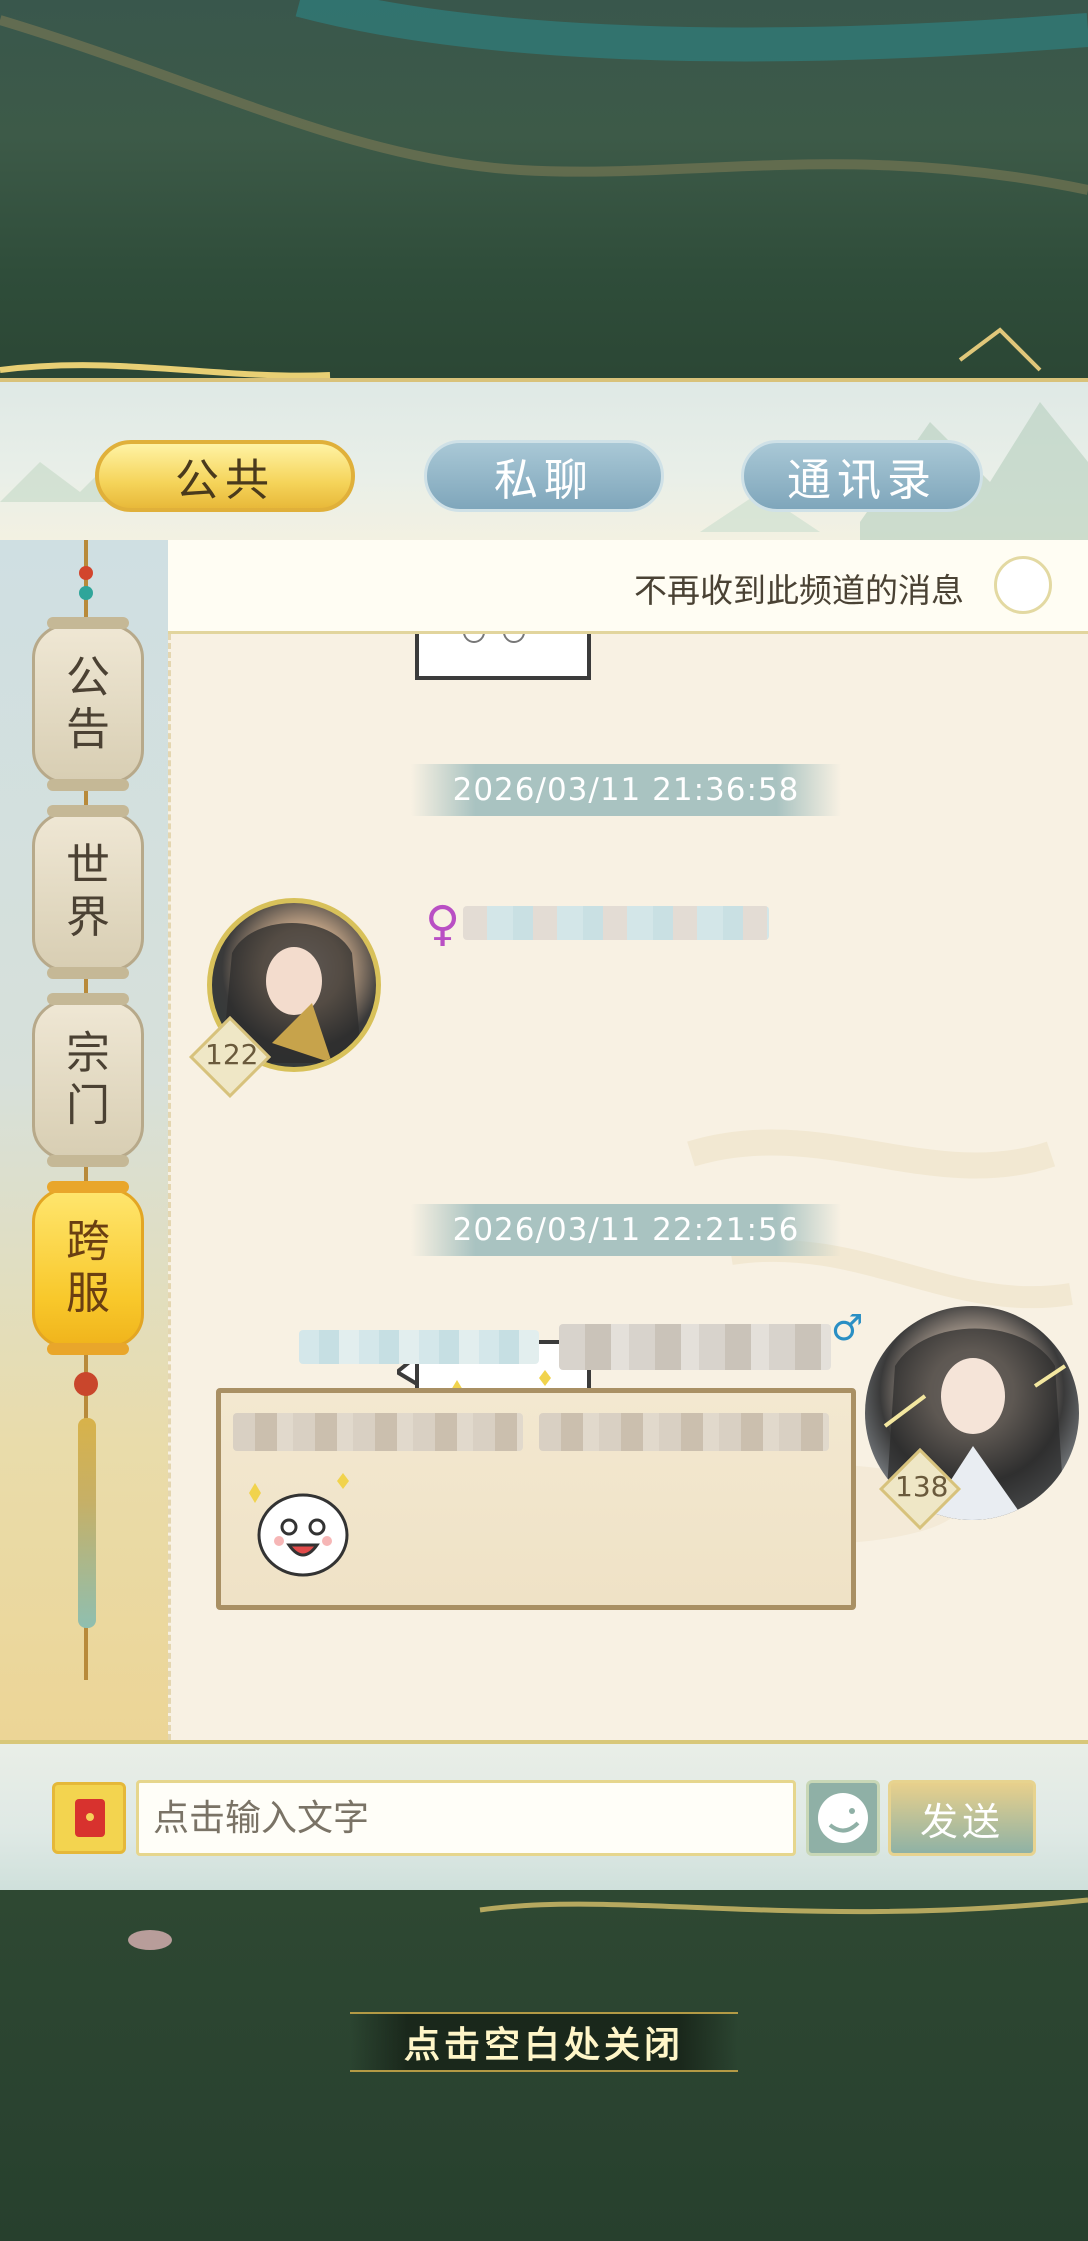 This screenshot has width=1088, height=2241. What do you see at coordinates (88, 1241) in the screenshot?
I see `channel-label: 跨` at bounding box center [88, 1241].